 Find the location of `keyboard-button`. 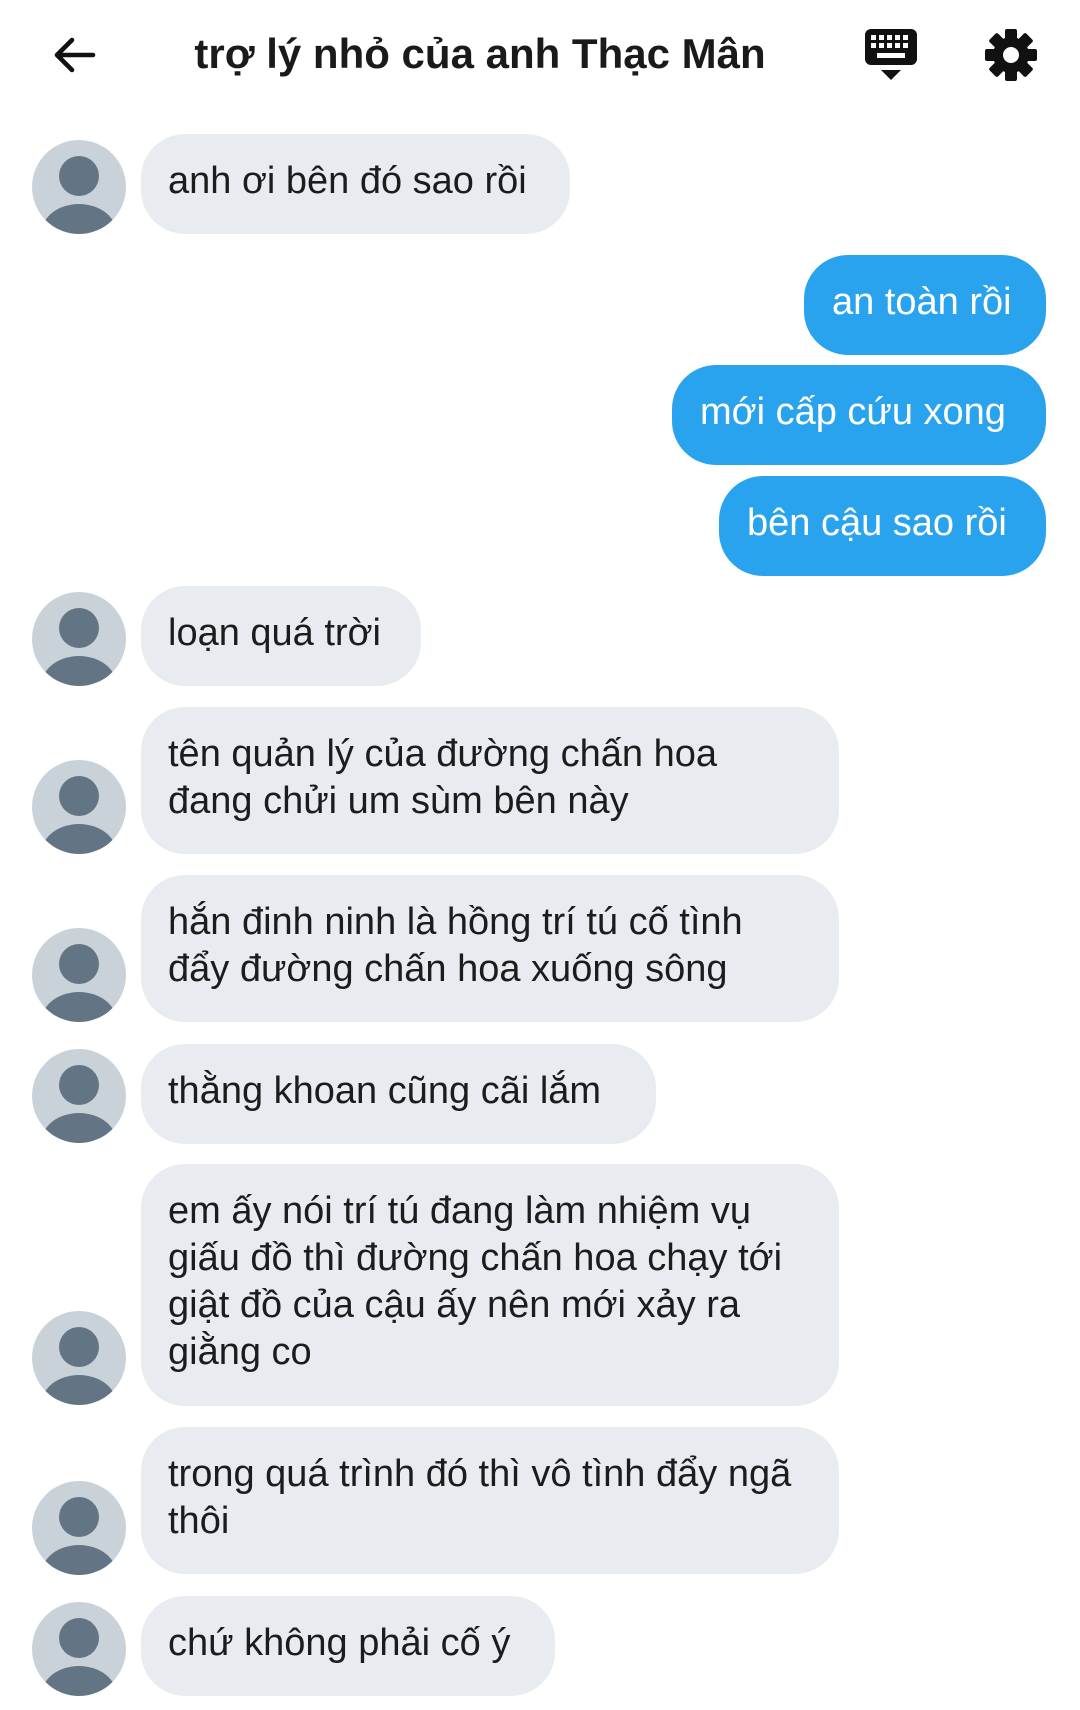

keyboard-button is located at coordinates (891, 55).